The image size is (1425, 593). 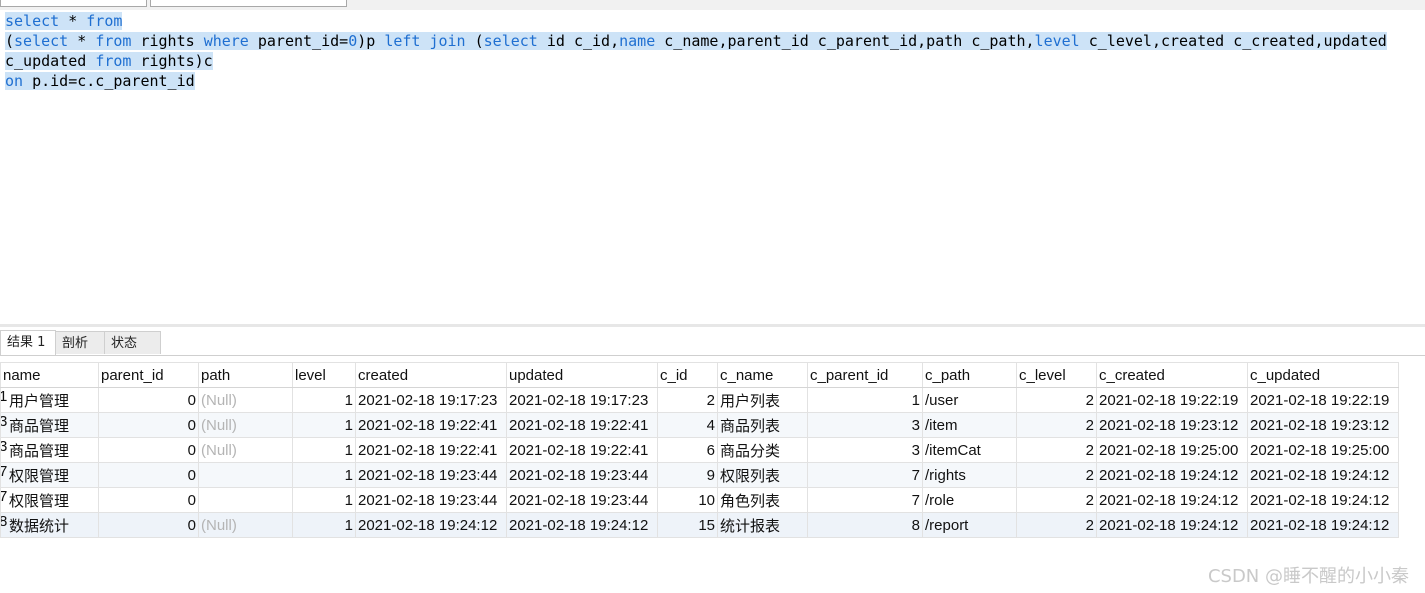 I want to click on cell-c-id: 6, so click(x=687, y=450).